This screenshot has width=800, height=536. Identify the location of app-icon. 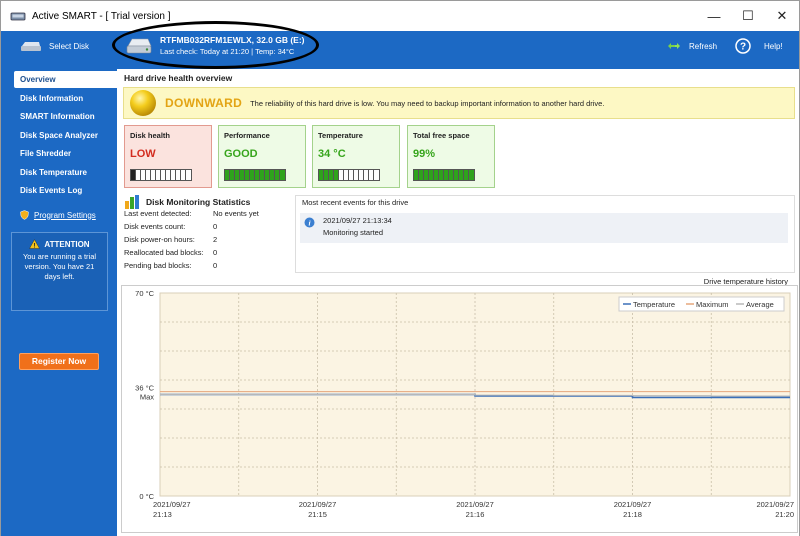
(18, 16).